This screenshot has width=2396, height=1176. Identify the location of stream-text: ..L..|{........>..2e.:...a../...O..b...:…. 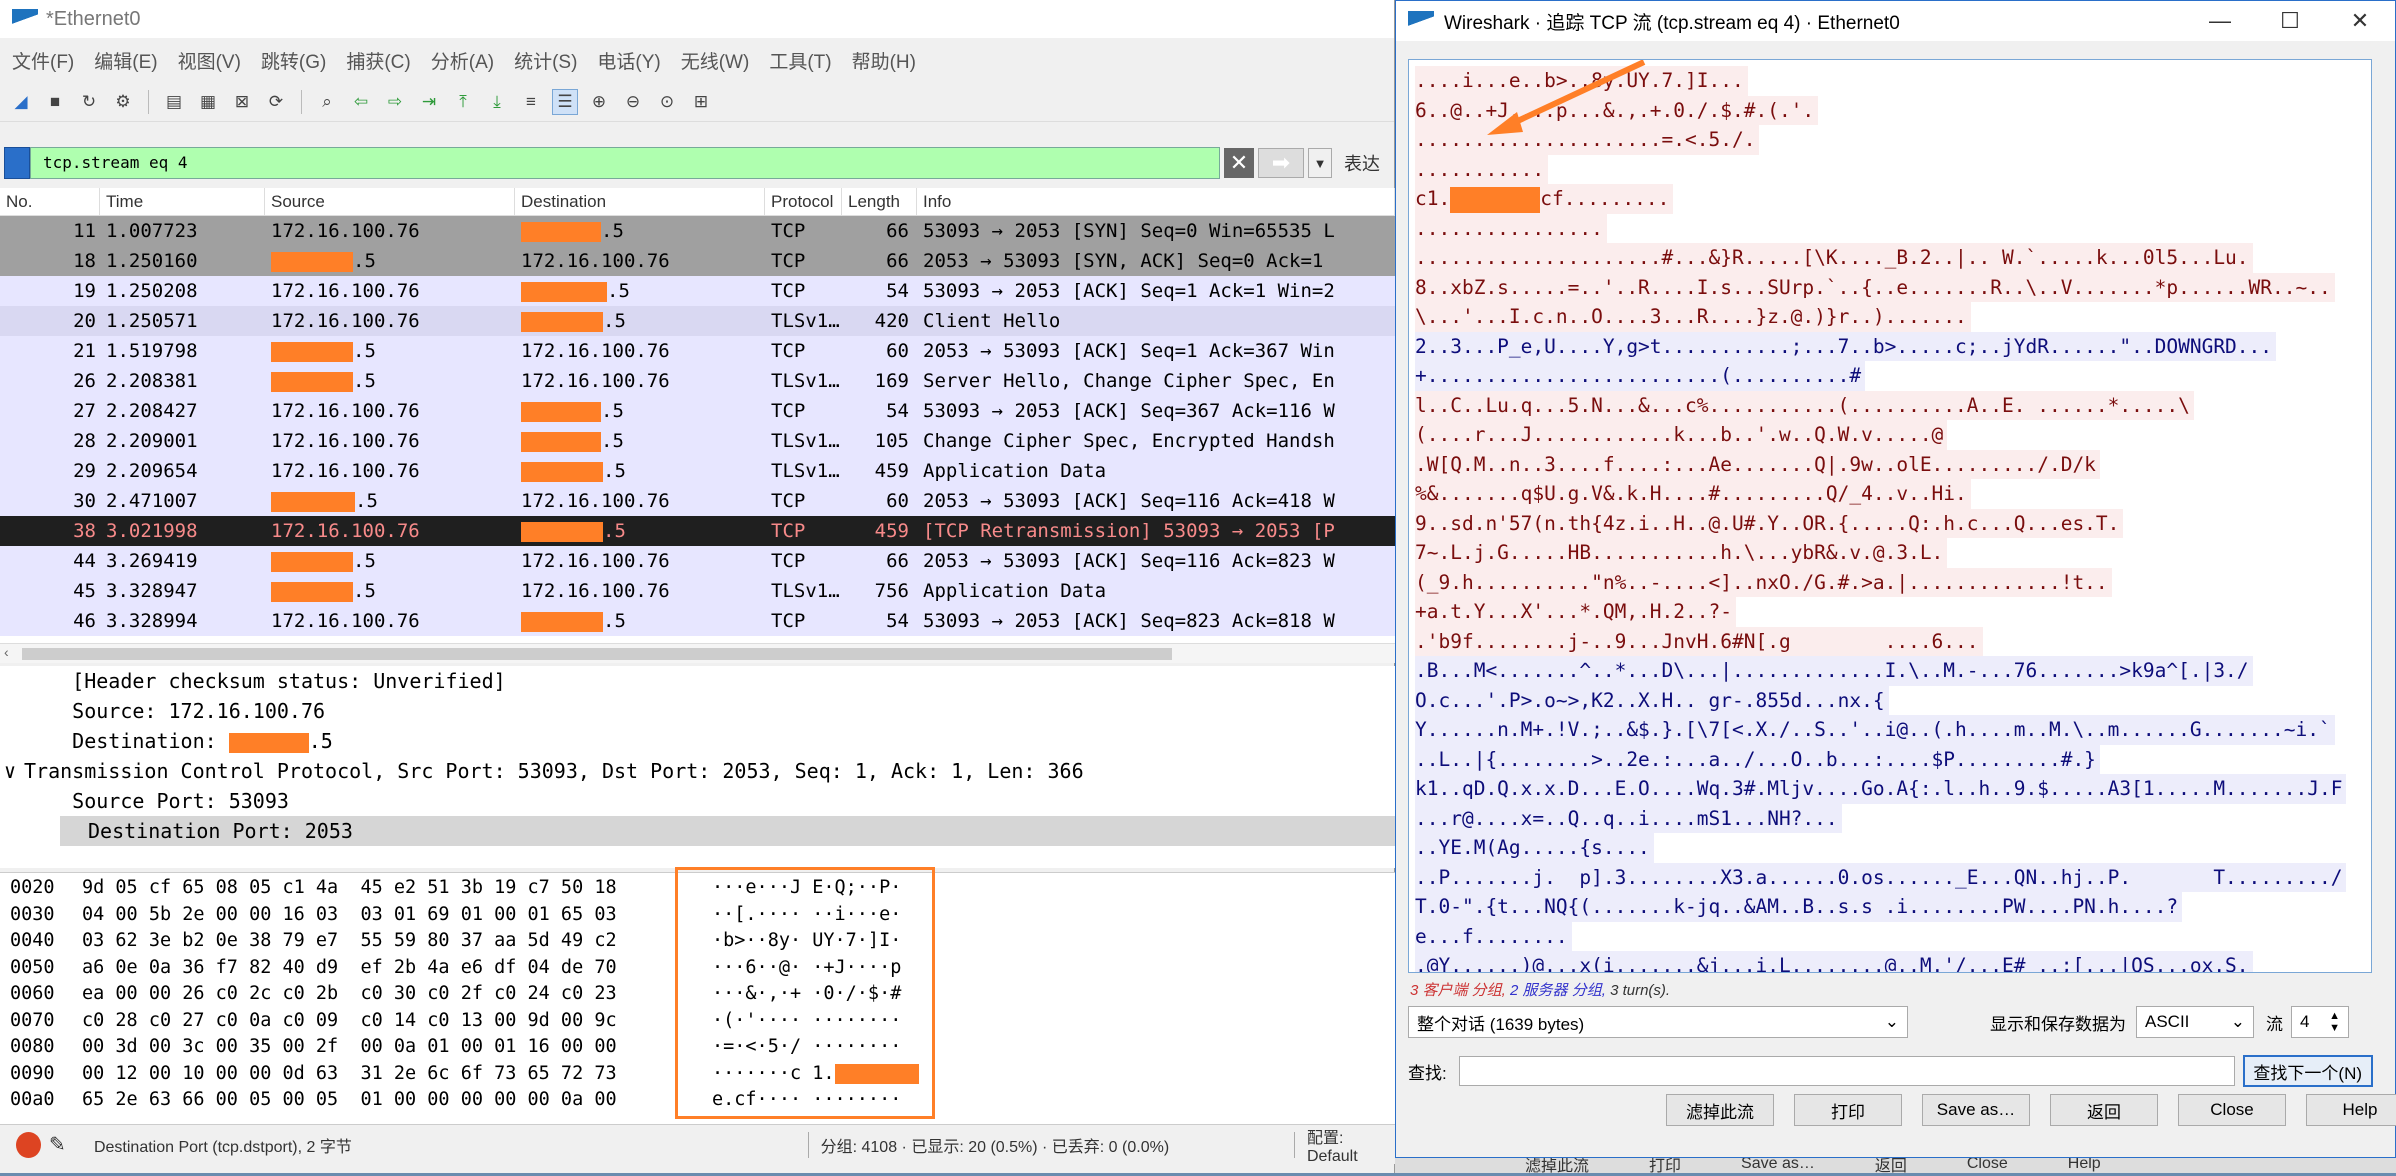
(1755, 759).